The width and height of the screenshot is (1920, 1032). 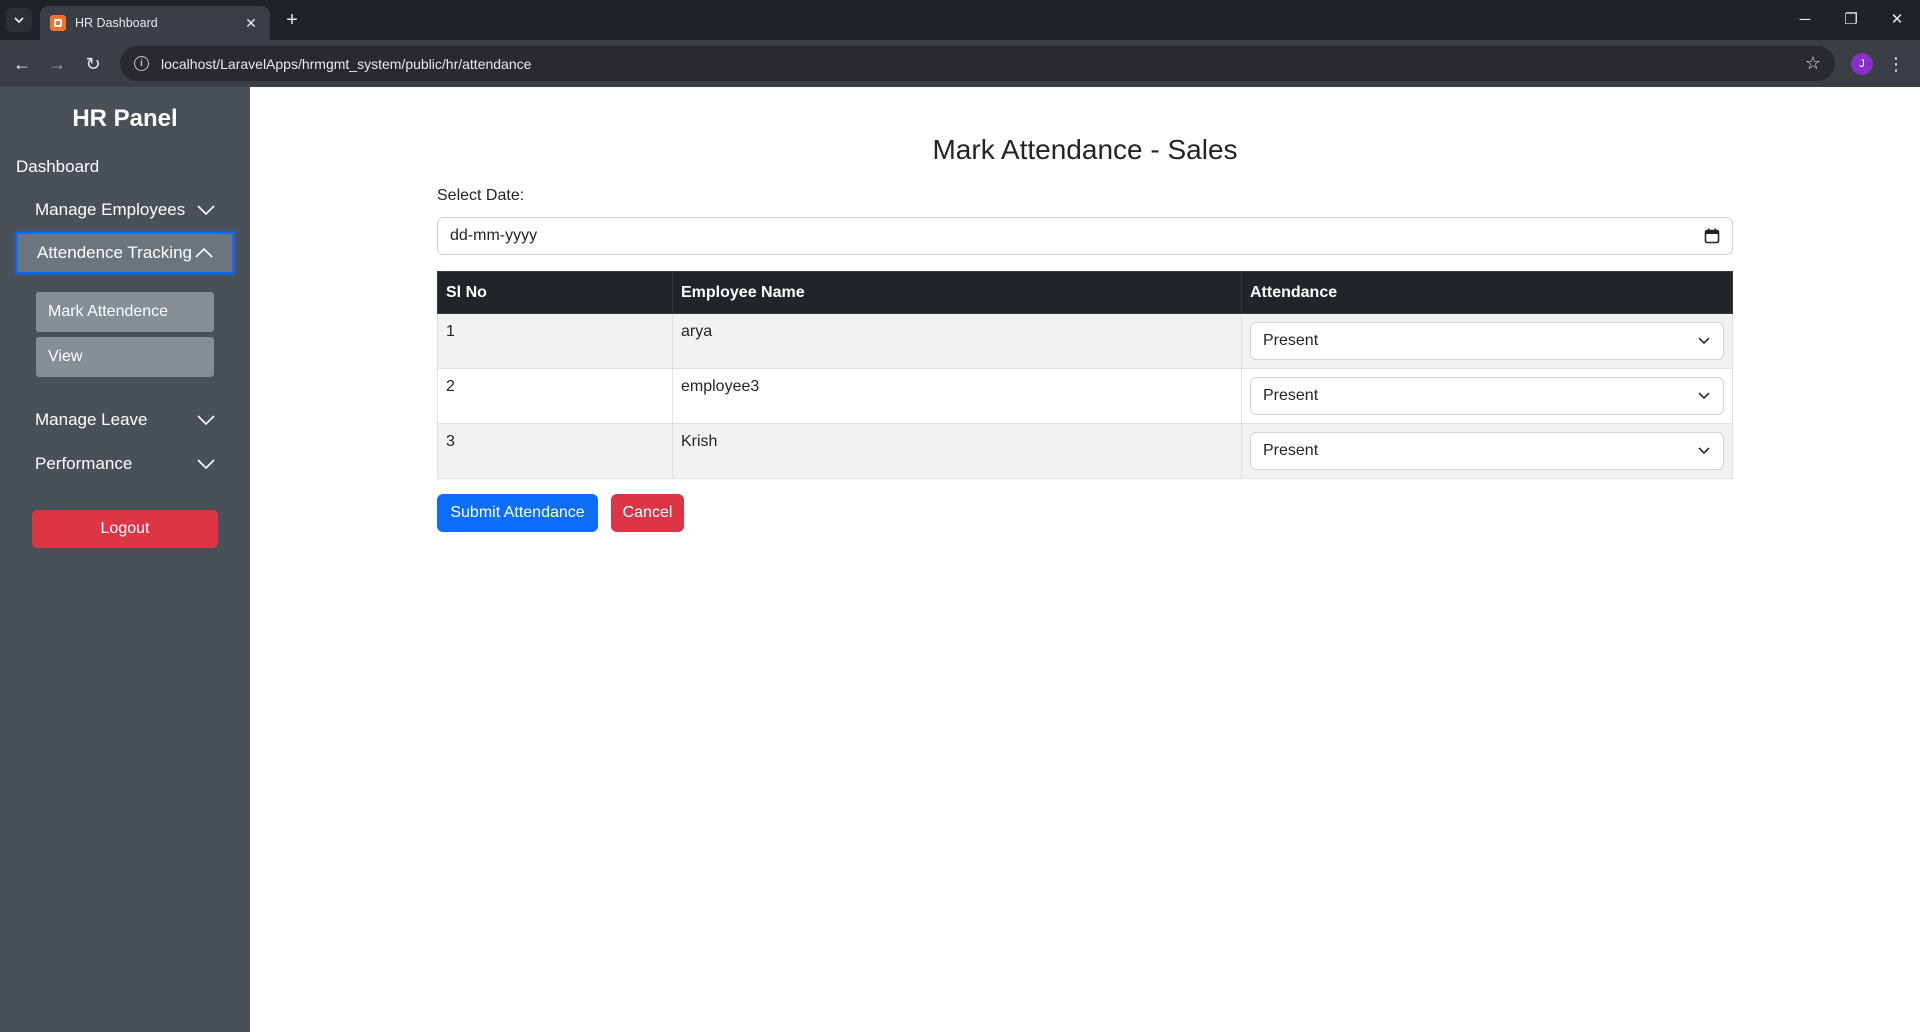 I want to click on sidebar-subitem-view: View, so click(x=125, y=357).